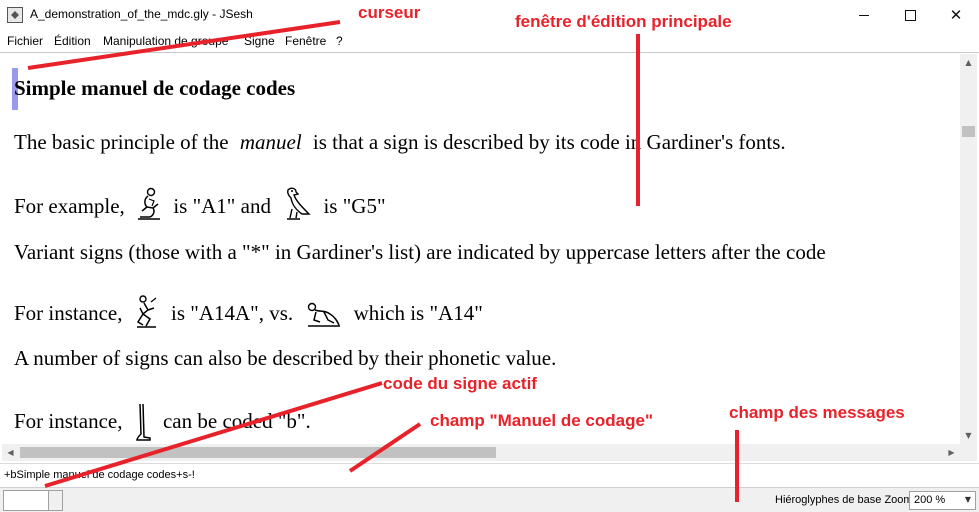 The width and height of the screenshot is (979, 512). I want to click on status-bar: Hiéroglyphes de base Zoom 200 % ▼, so click(489, 499).